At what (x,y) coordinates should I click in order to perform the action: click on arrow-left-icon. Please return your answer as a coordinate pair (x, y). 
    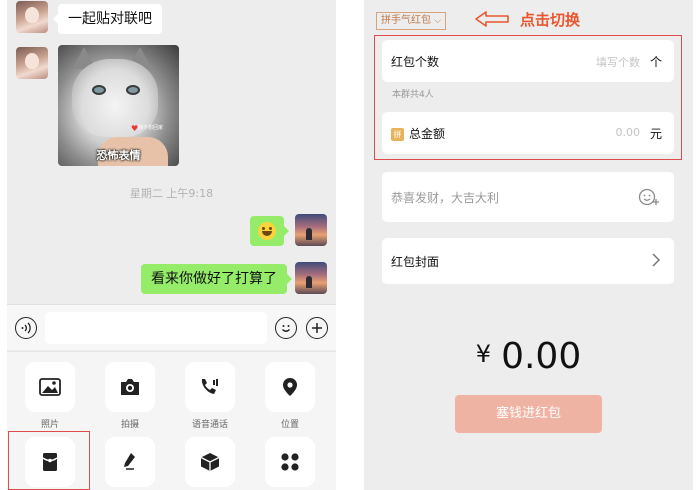
    Looking at the image, I should click on (492, 21).